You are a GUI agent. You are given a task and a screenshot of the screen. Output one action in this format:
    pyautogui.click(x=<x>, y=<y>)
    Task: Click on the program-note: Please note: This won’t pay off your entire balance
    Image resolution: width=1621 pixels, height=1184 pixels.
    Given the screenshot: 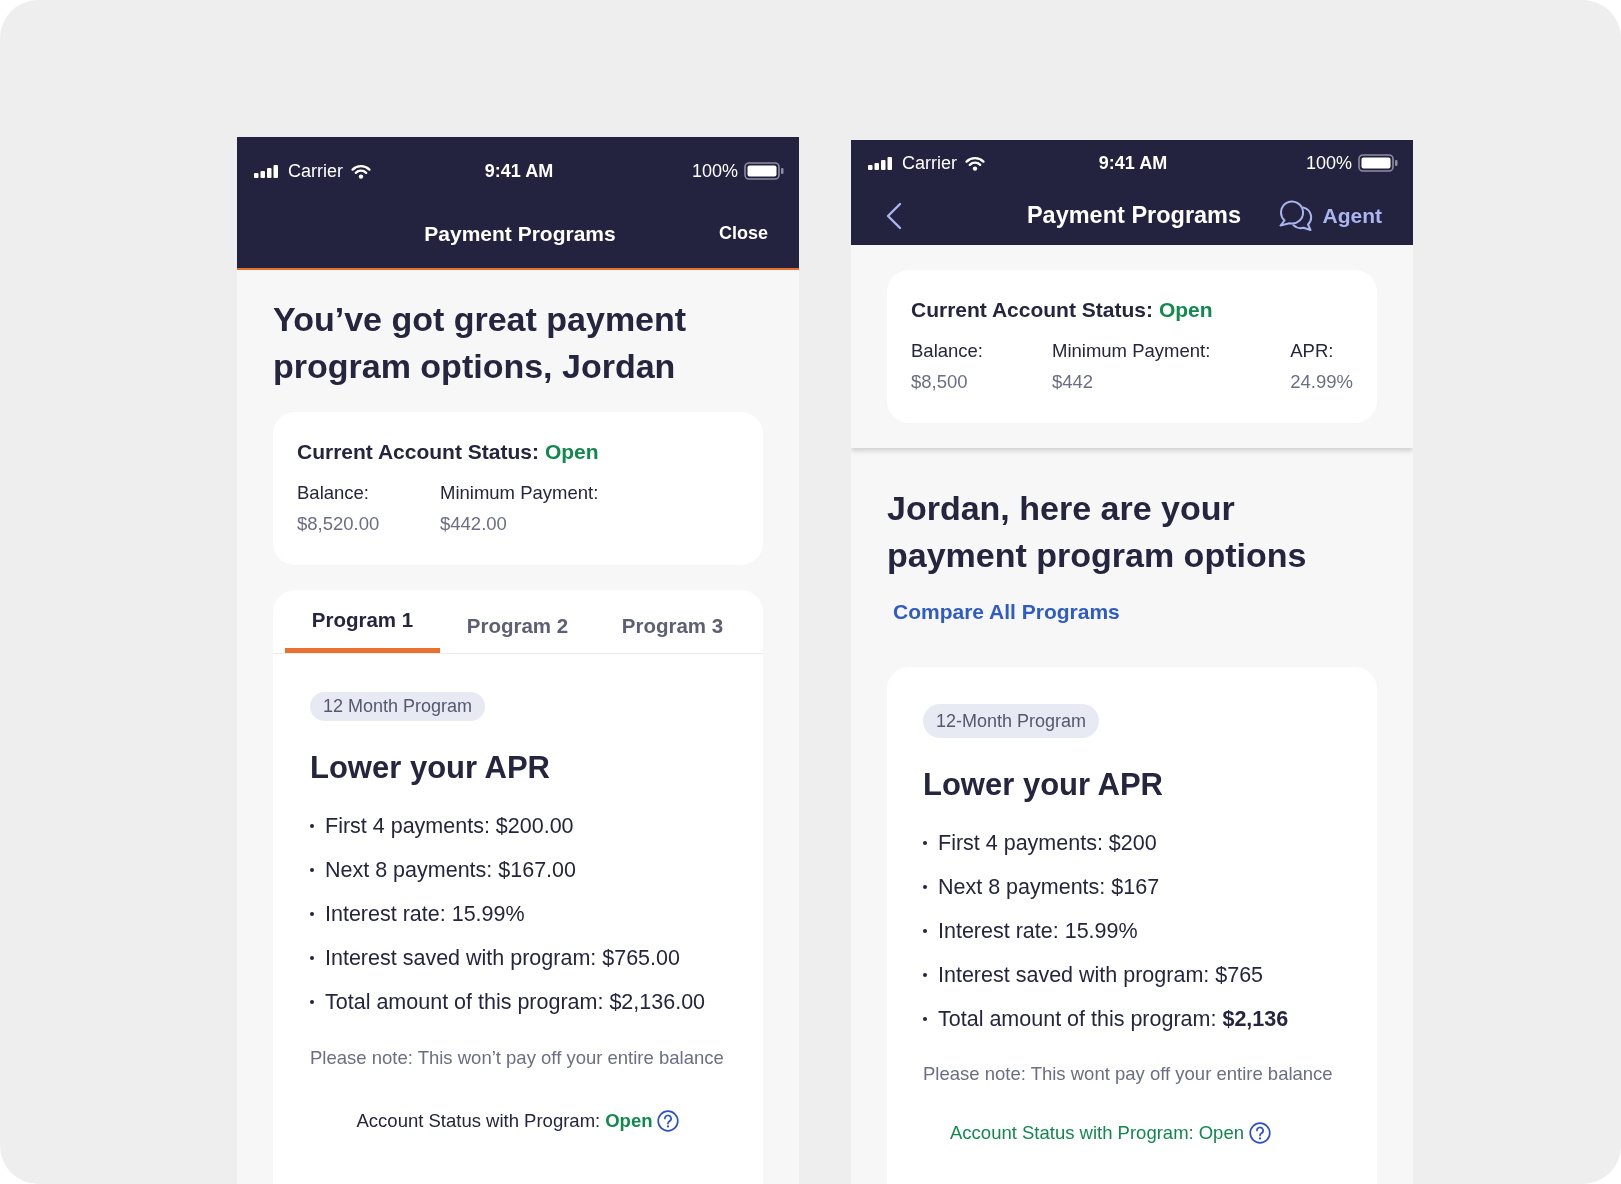 What is the action you would take?
    pyautogui.click(x=517, y=1058)
    